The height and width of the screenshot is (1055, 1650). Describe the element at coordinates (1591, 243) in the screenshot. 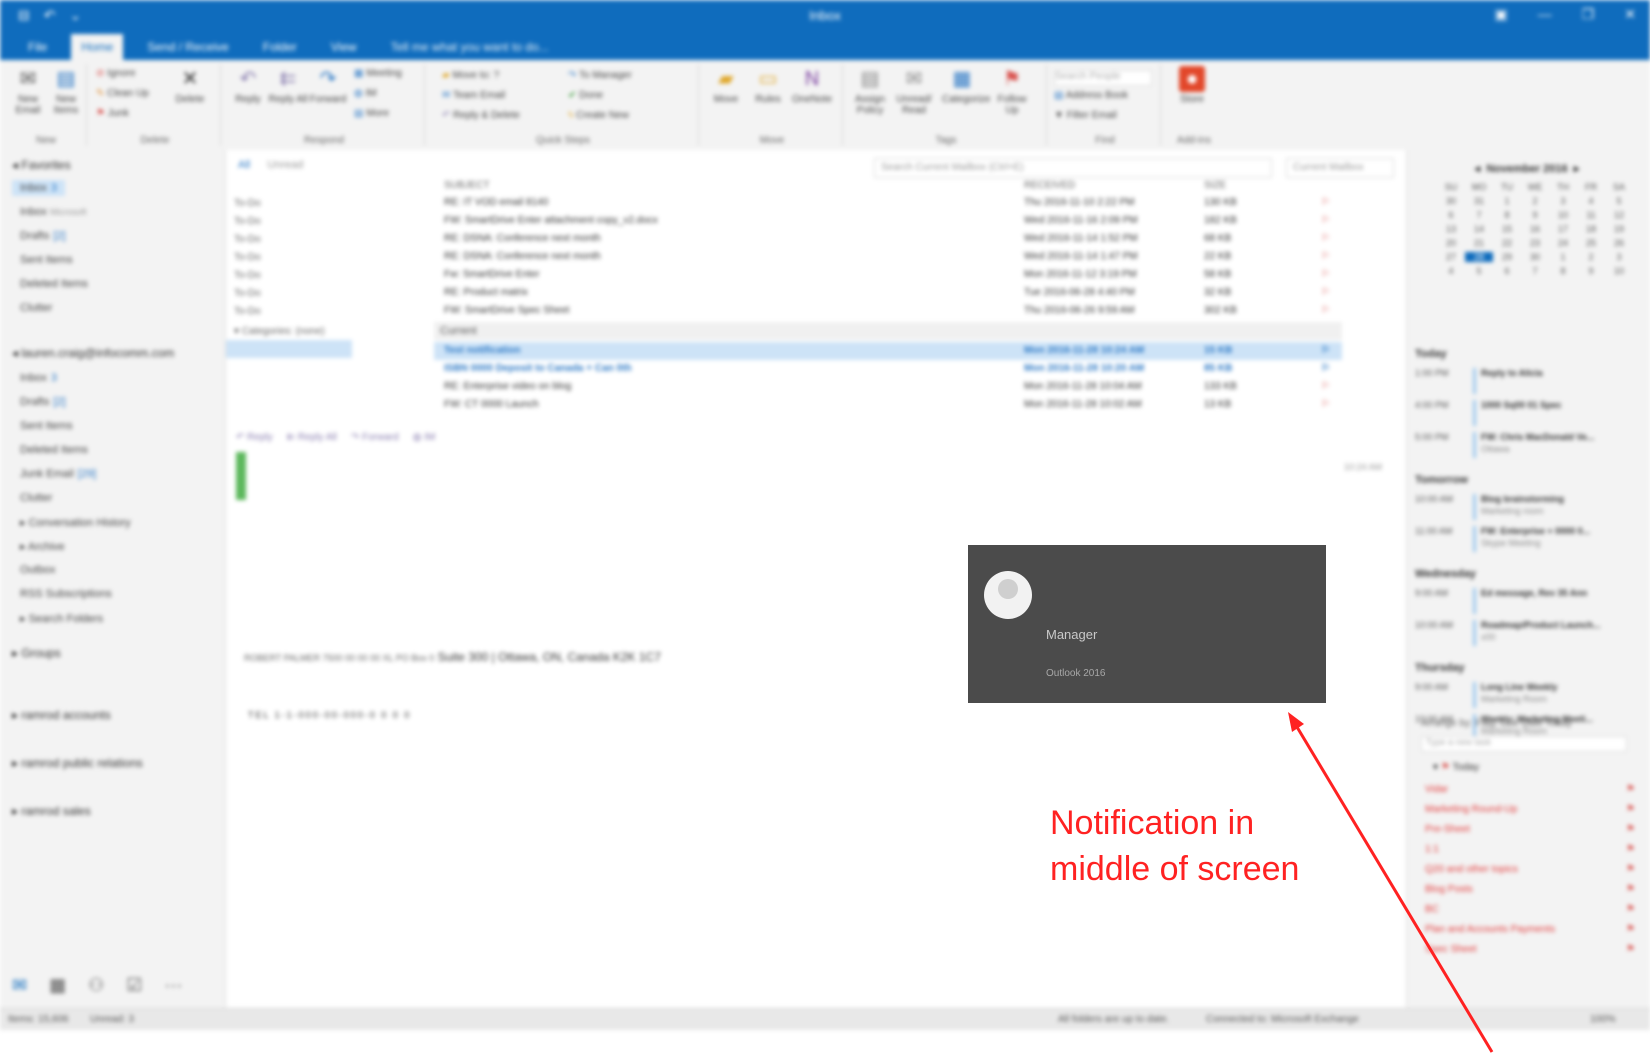

I see `calendar-day: 25` at that location.